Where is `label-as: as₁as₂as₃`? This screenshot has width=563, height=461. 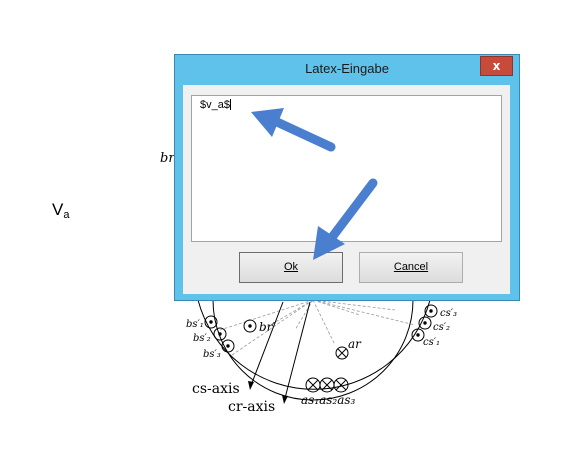 label-as: as₁as₂as₃ is located at coordinates (328, 400).